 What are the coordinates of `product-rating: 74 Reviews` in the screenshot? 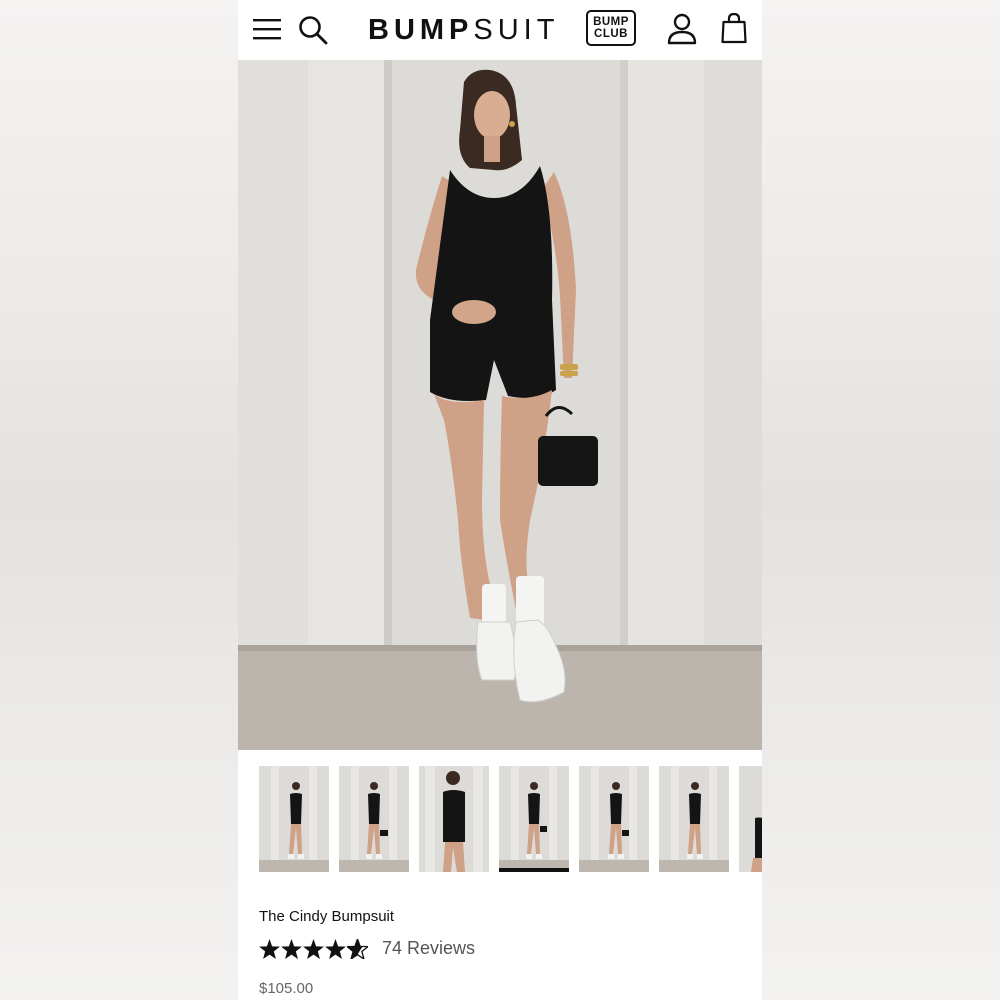 It's located at (367, 948).